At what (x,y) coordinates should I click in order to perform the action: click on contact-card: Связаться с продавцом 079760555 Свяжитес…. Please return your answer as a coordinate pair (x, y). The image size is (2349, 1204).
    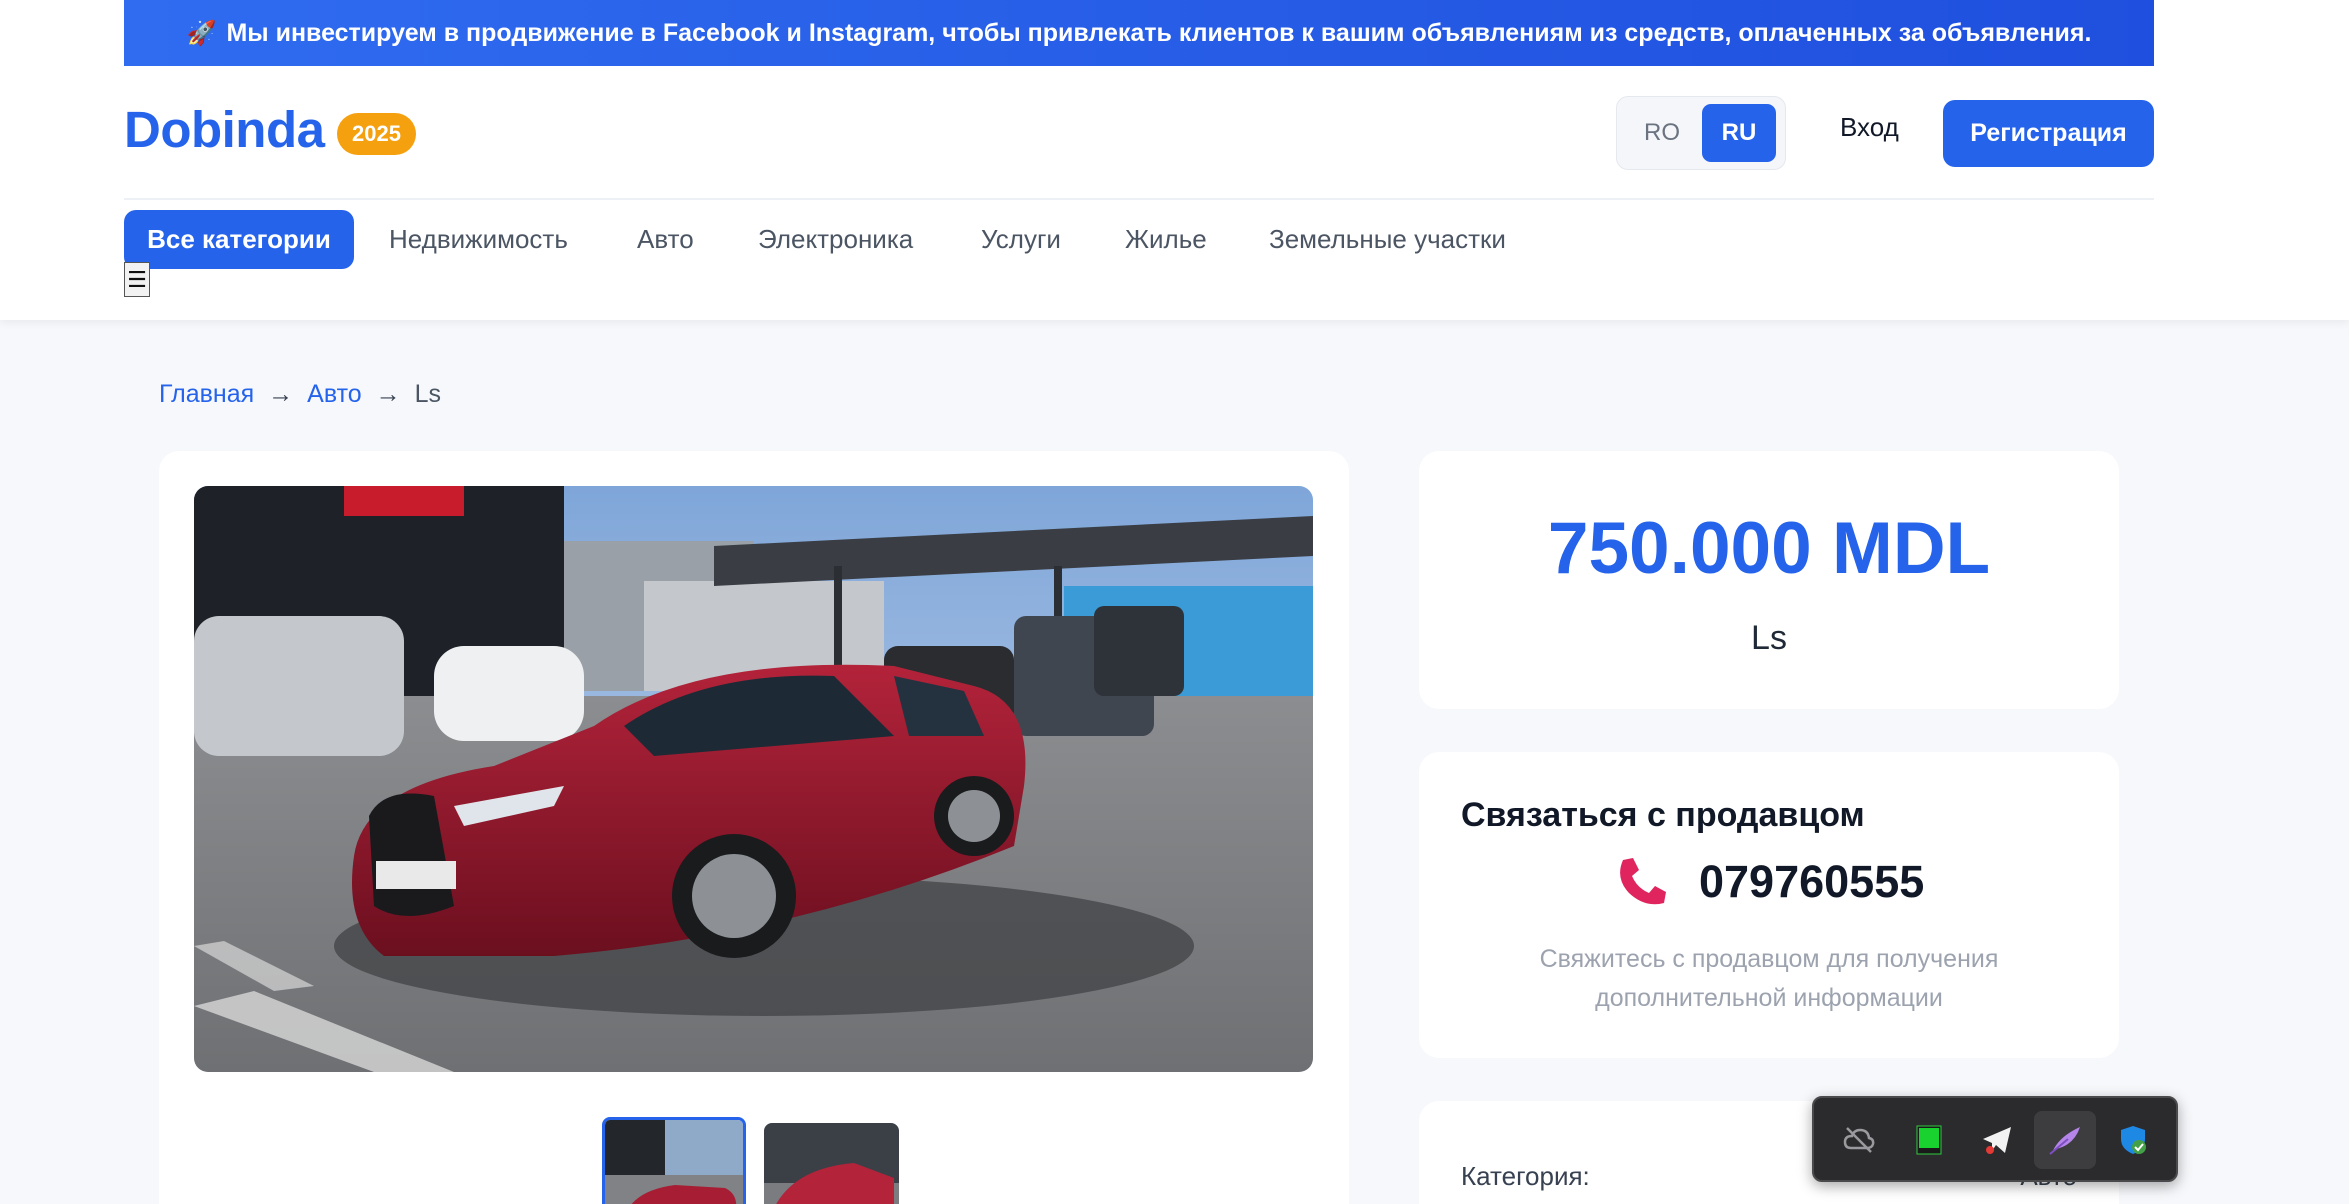
    Looking at the image, I should click on (1769, 905).